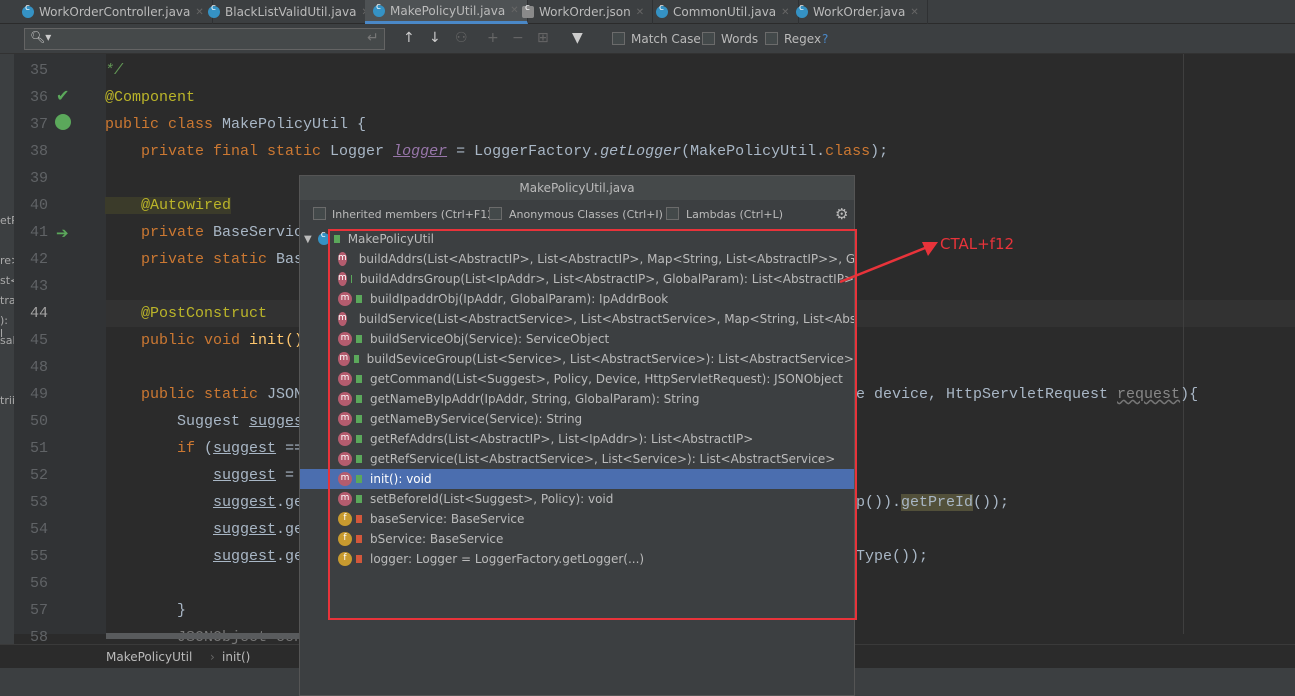  I want to click on add-occurrence-button: +, so click(493, 38).